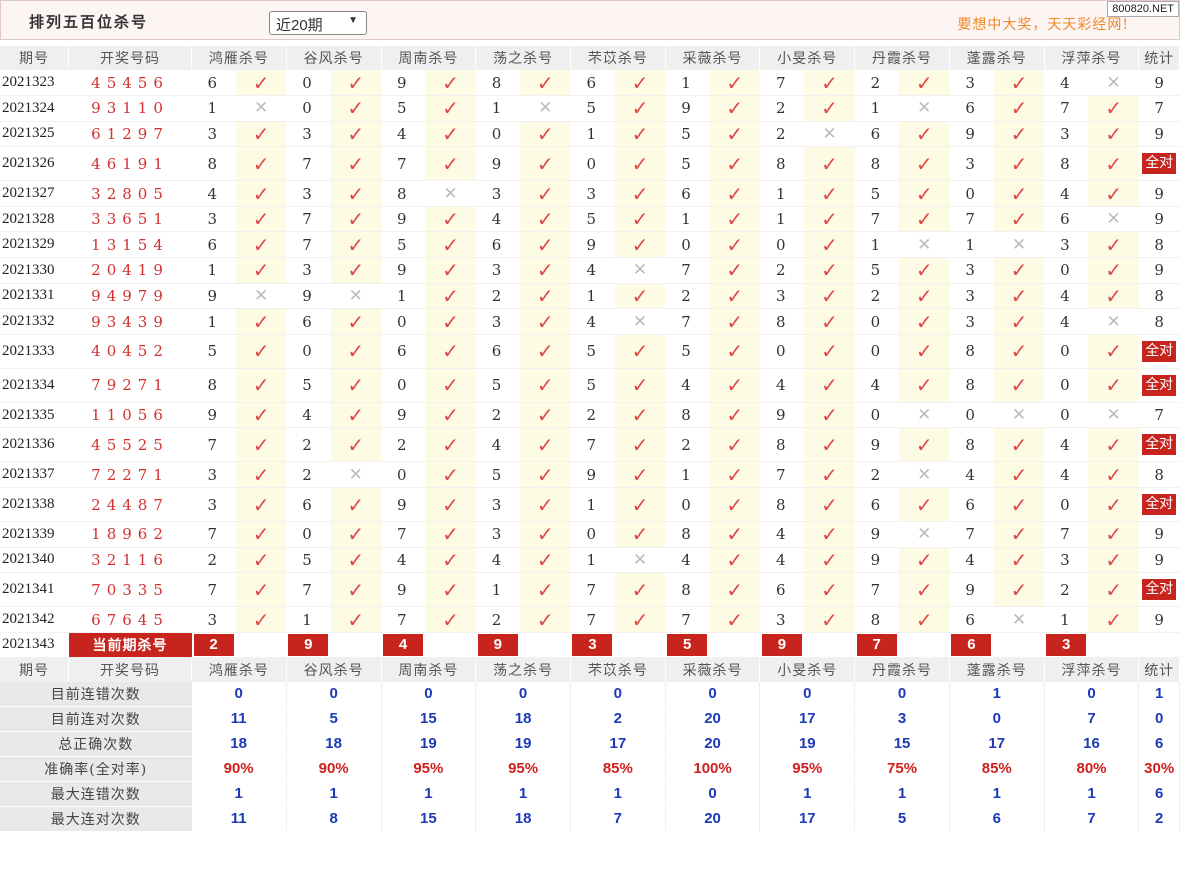 This screenshot has width=1180, height=890. What do you see at coordinates (239, 819) in the screenshot?
I see `summary-value: 11` at bounding box center [239, 819].